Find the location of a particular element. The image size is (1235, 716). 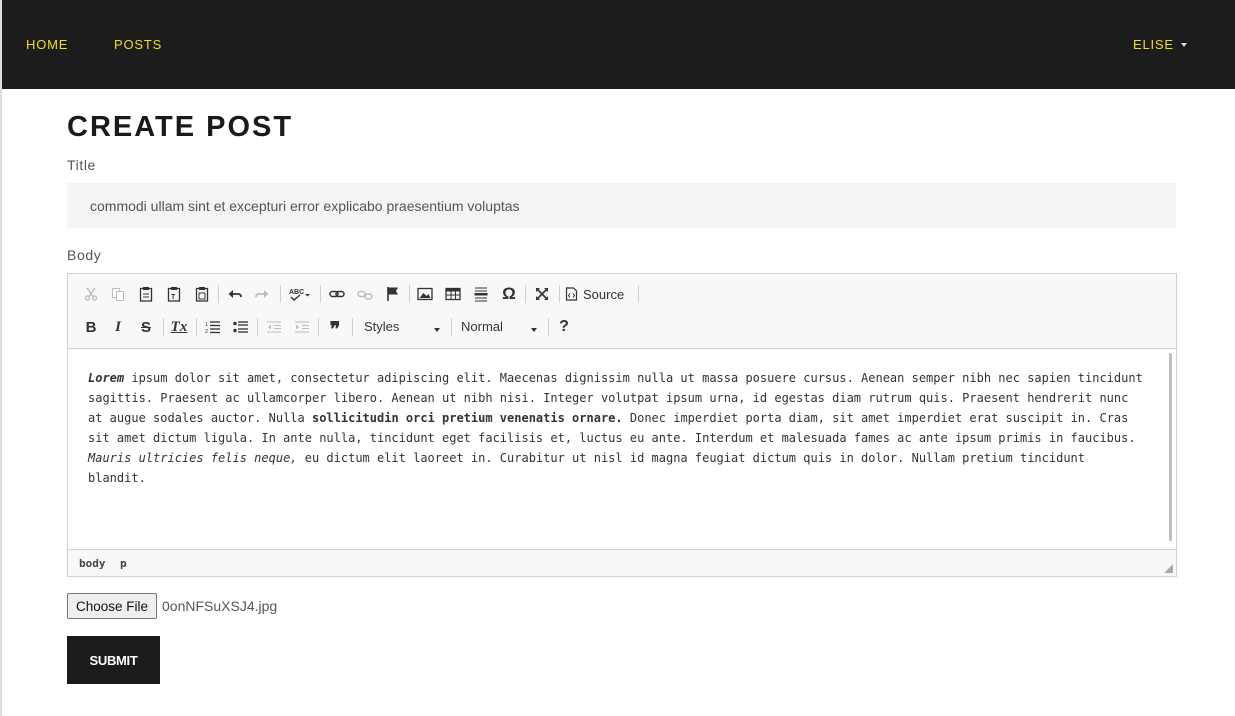

source-label: Source is located at coordinates (604, 294).